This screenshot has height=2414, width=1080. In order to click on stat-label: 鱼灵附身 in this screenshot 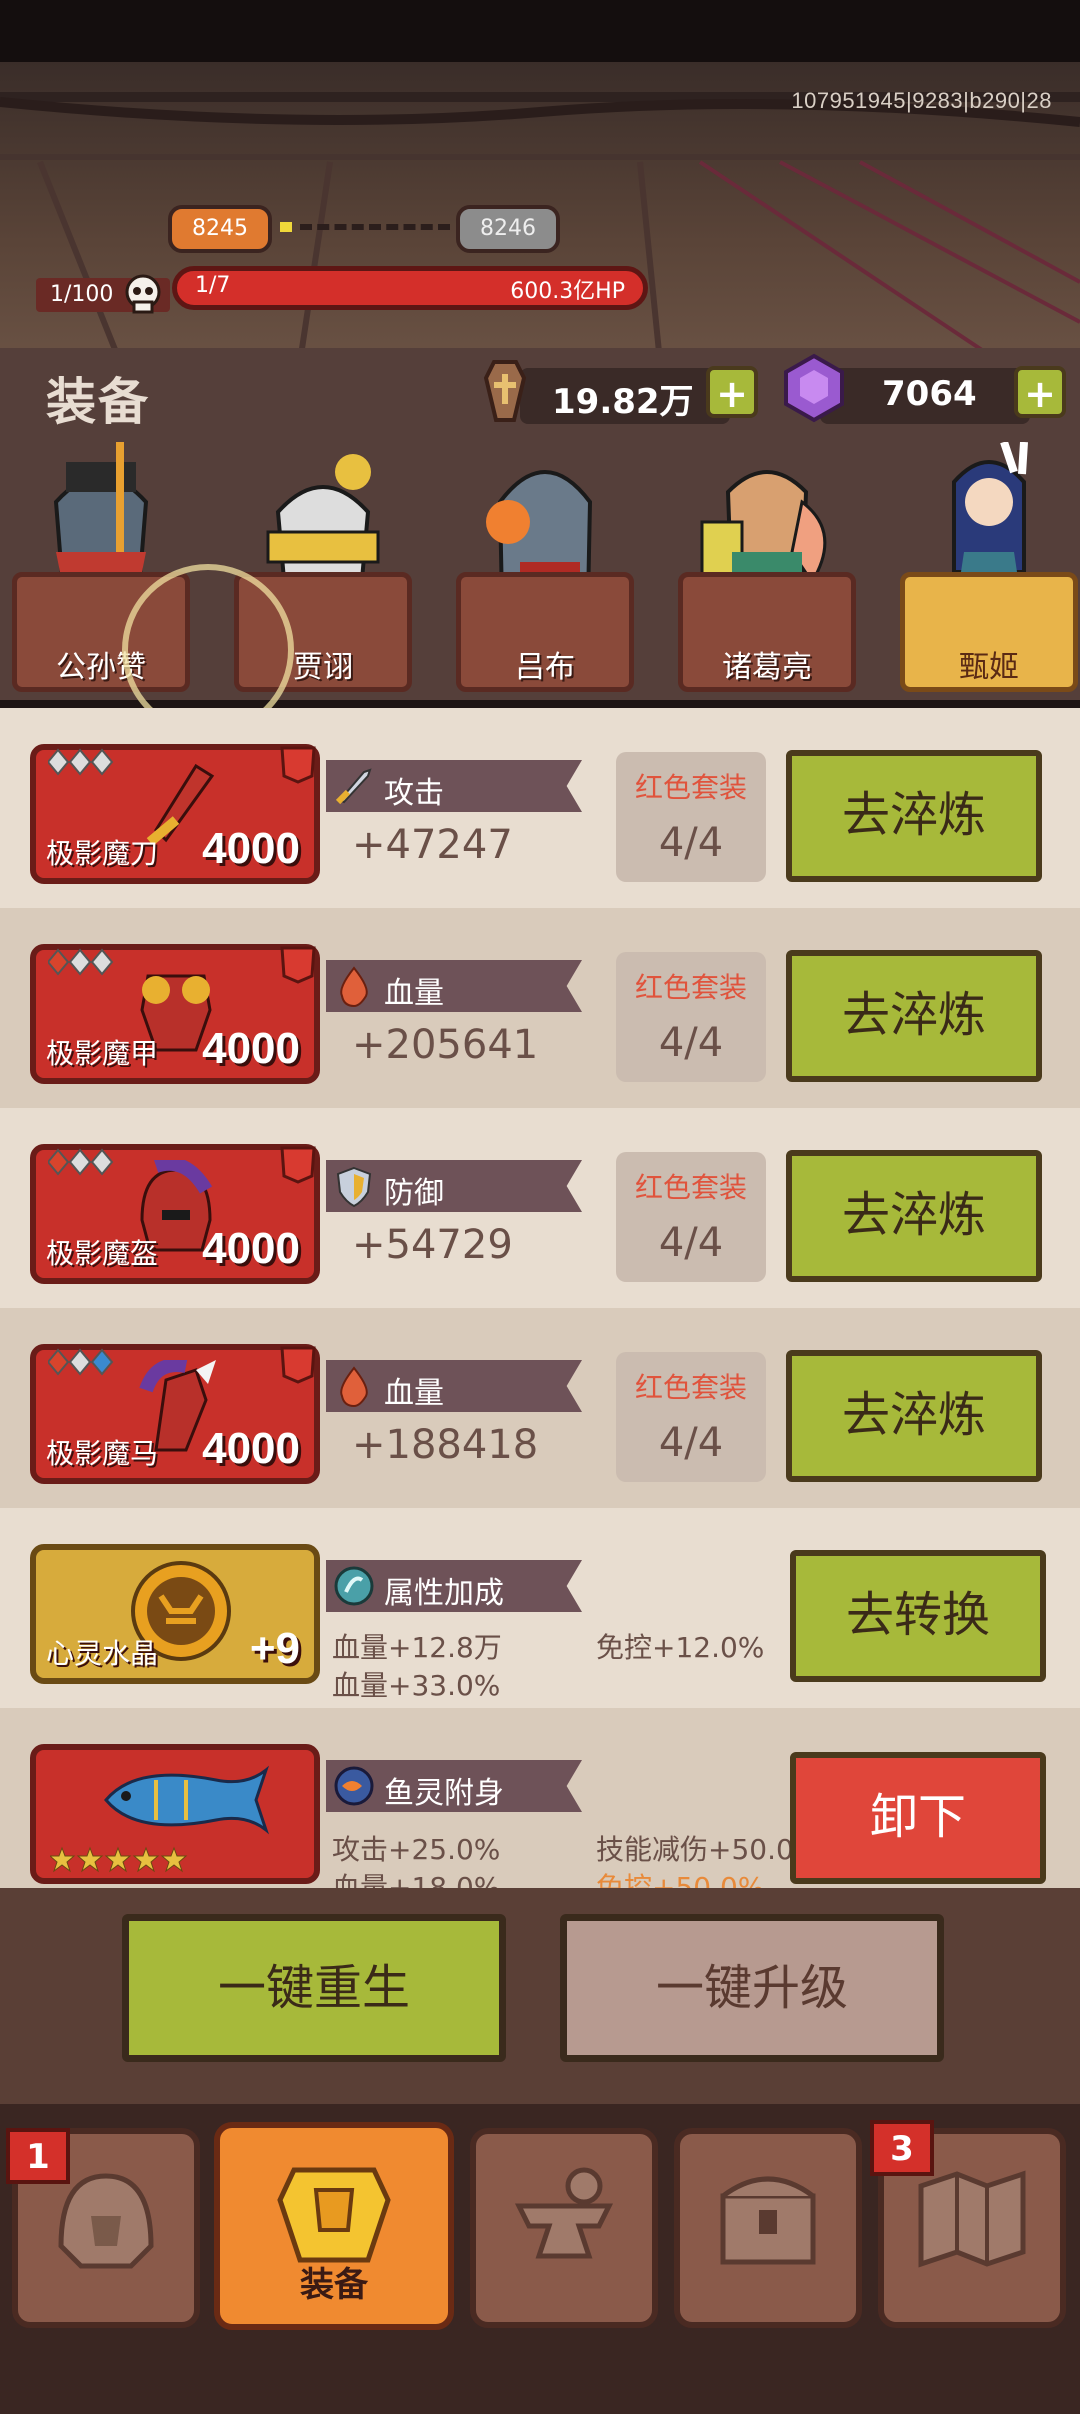, I will do `click(444, 1793)`.